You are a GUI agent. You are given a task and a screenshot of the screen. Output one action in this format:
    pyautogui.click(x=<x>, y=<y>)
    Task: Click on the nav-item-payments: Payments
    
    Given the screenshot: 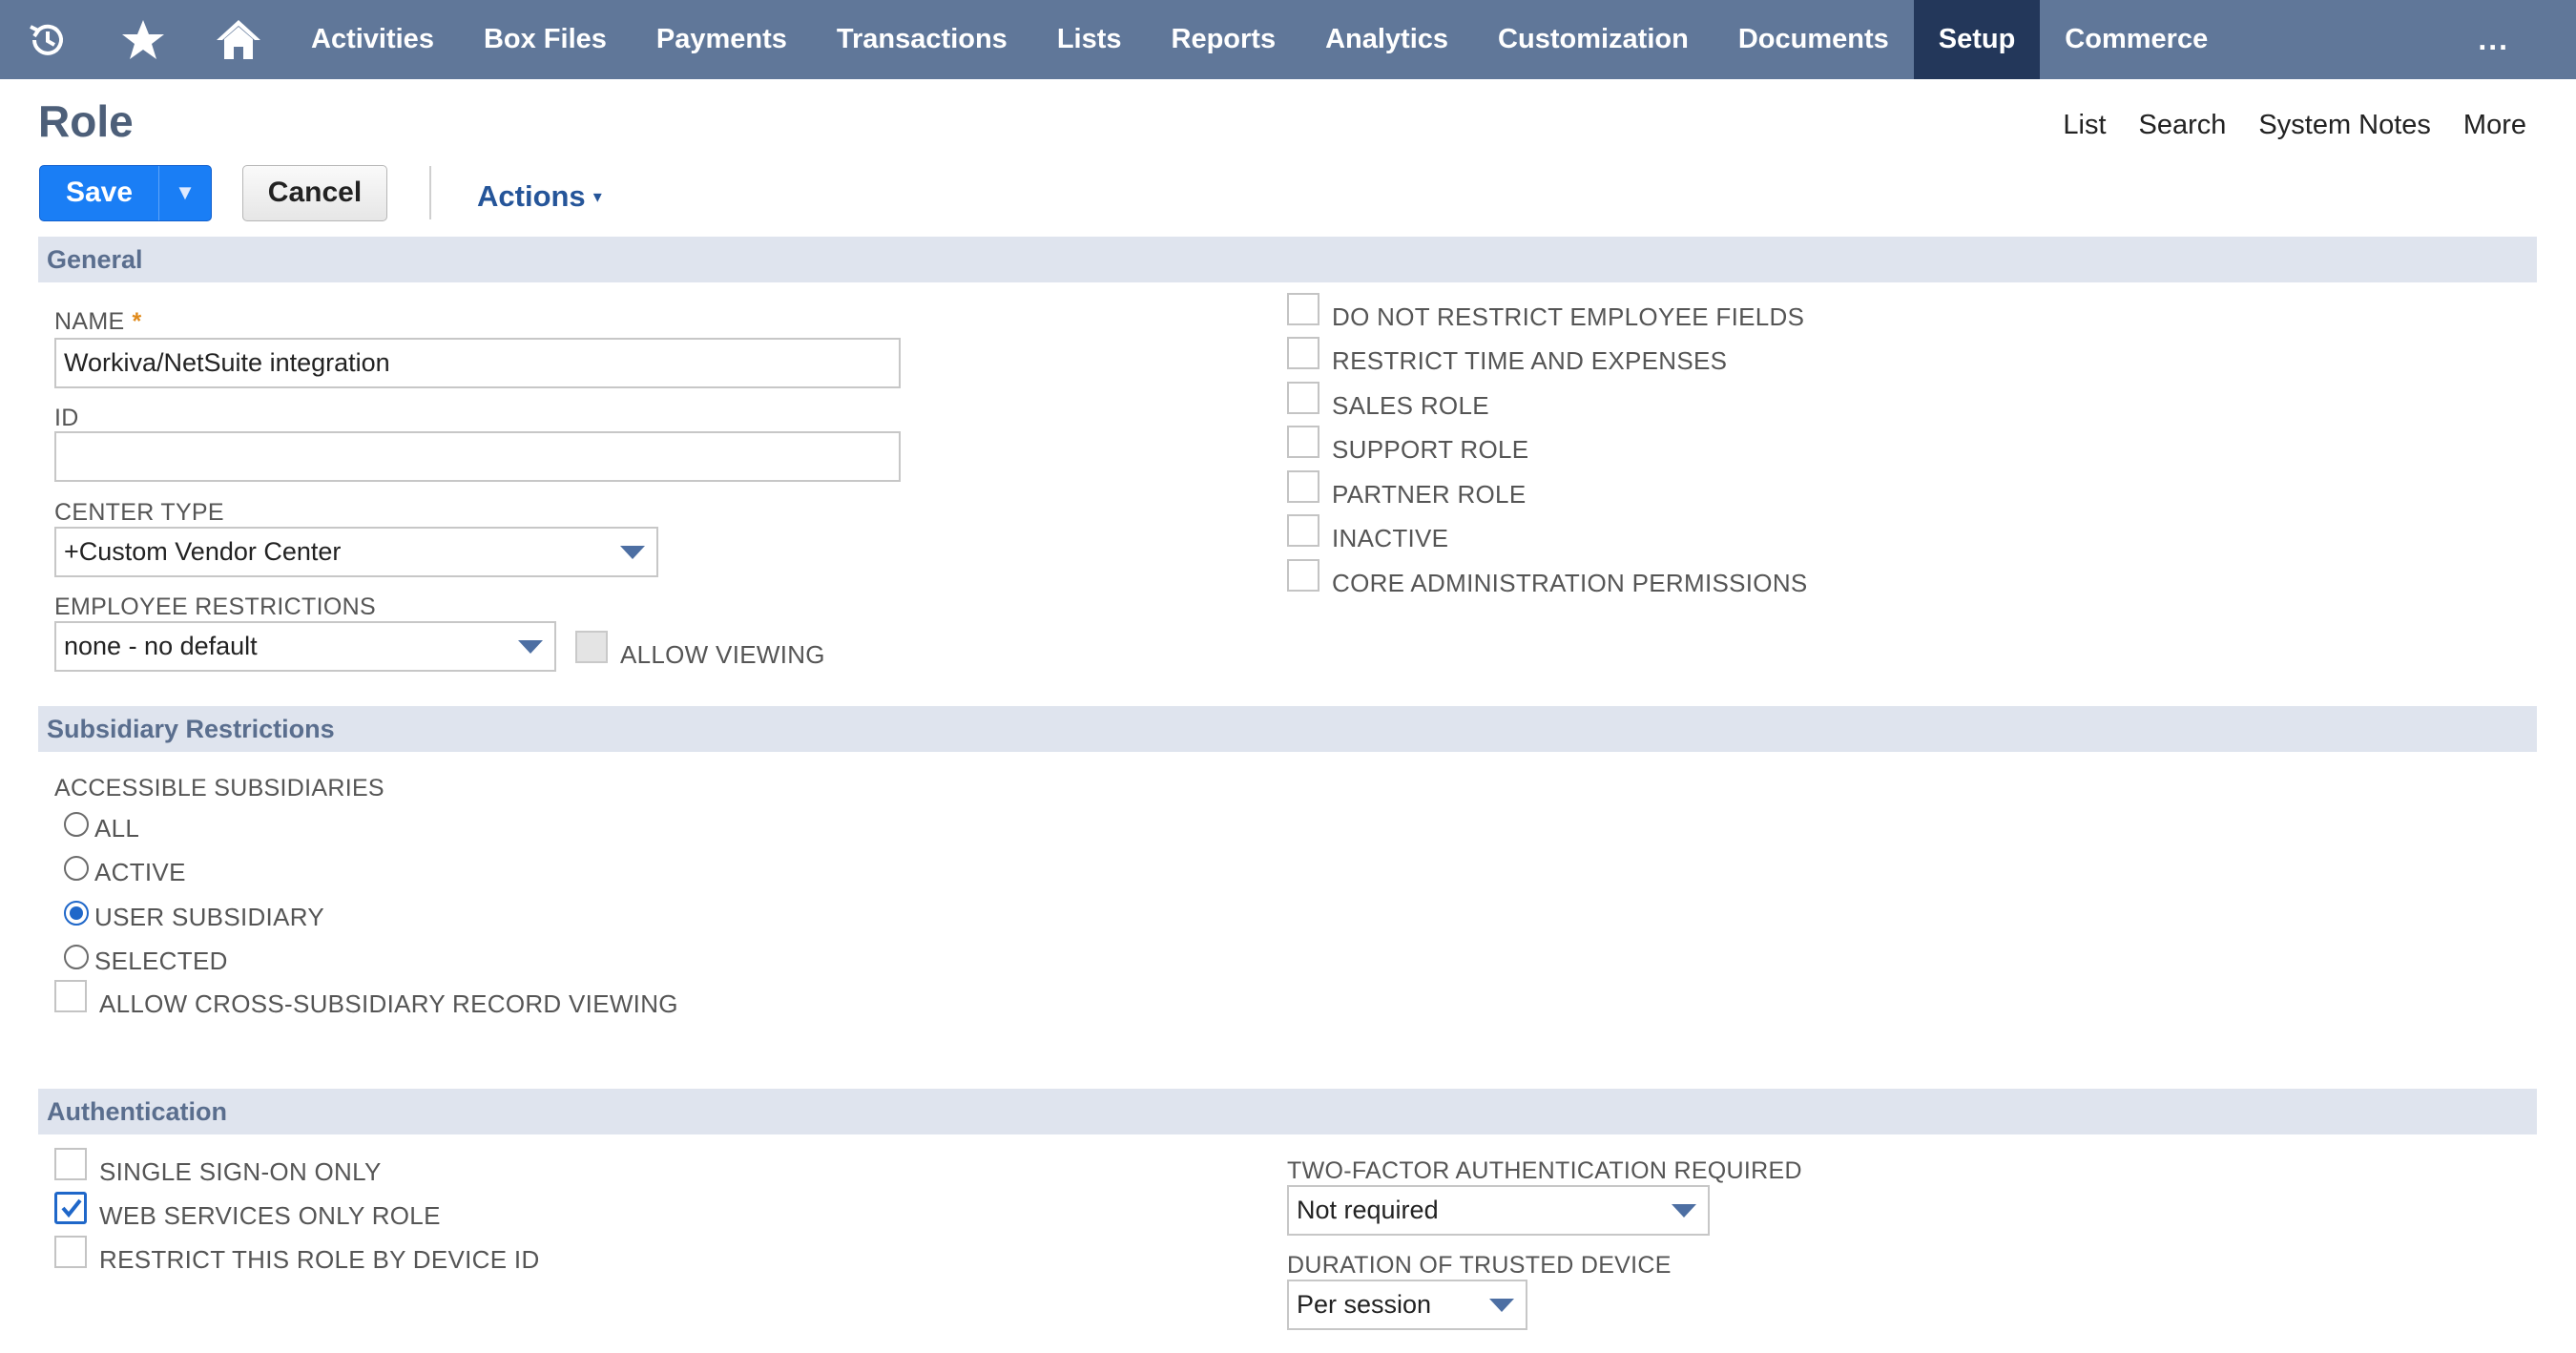 What is the action you would take?
    pyautogui.click(x=722, y=39)
    